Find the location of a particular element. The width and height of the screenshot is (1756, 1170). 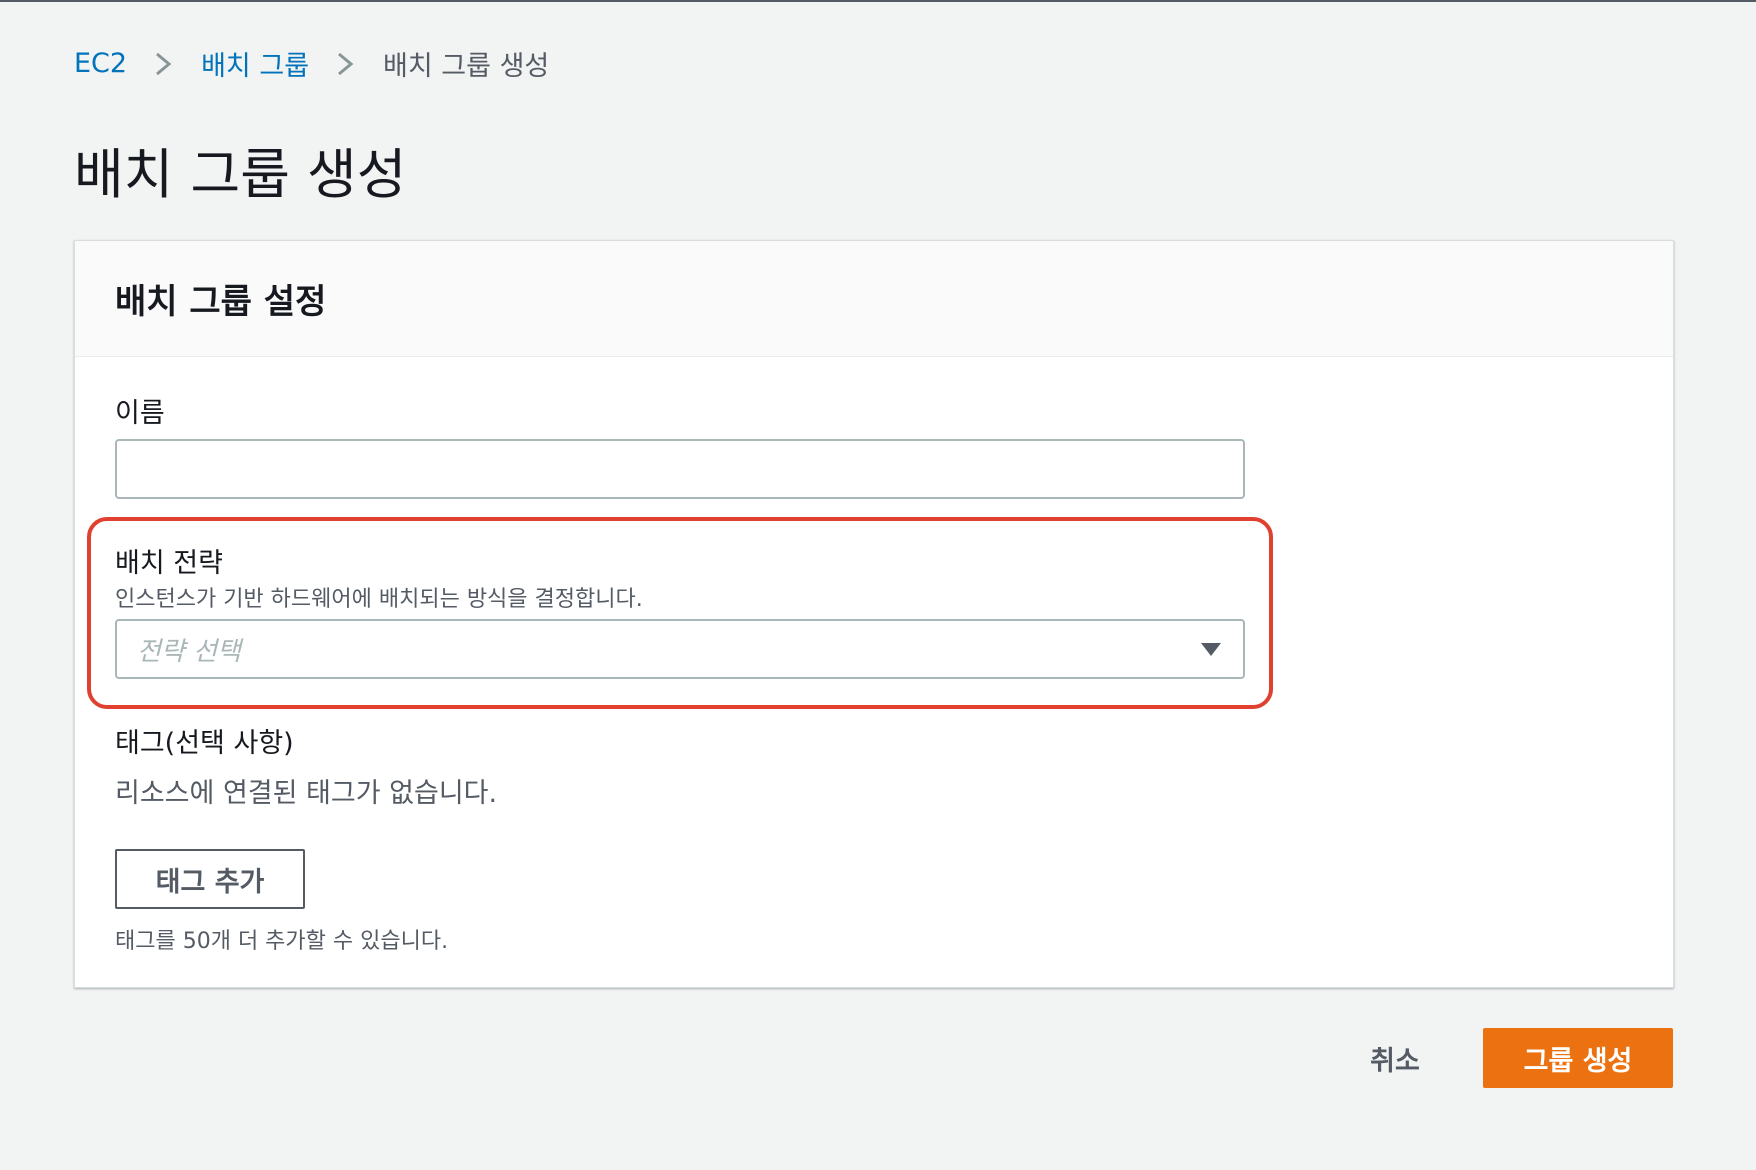

name-label: 이름 is located at coordinates (140, 413).